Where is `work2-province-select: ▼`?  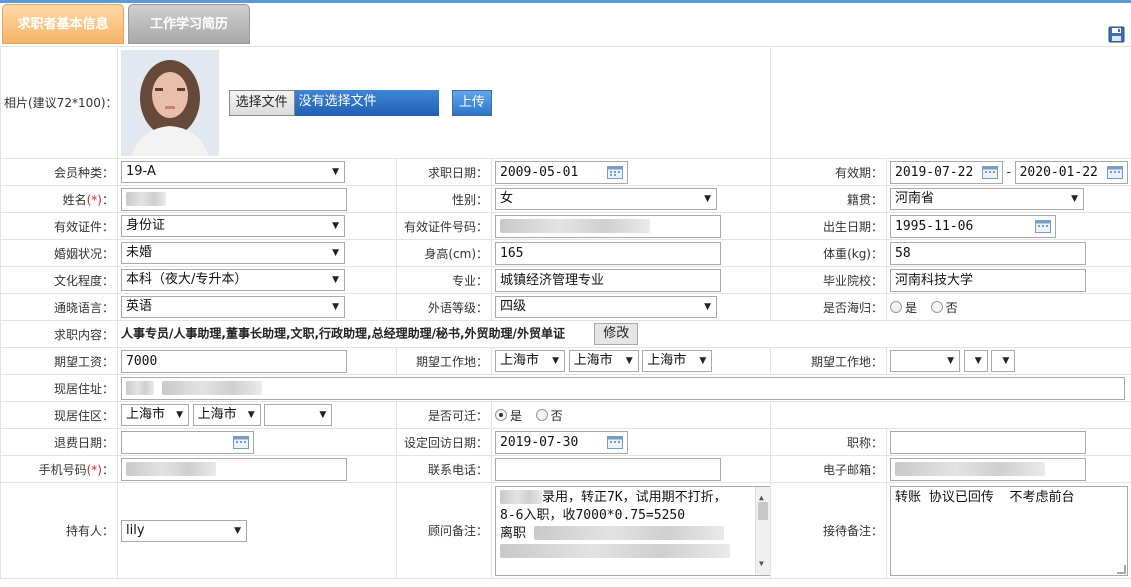 work2-province-select: ▼ is located at coordinates (925, 361).